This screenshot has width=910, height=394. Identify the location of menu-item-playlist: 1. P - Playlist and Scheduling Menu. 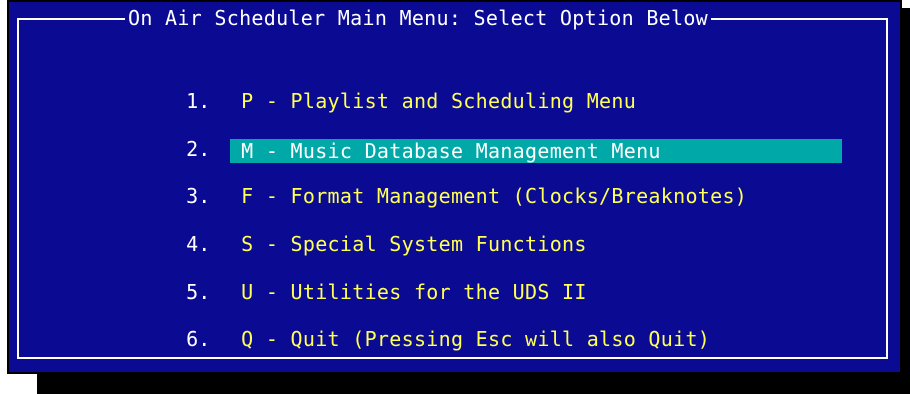
(387, 84).